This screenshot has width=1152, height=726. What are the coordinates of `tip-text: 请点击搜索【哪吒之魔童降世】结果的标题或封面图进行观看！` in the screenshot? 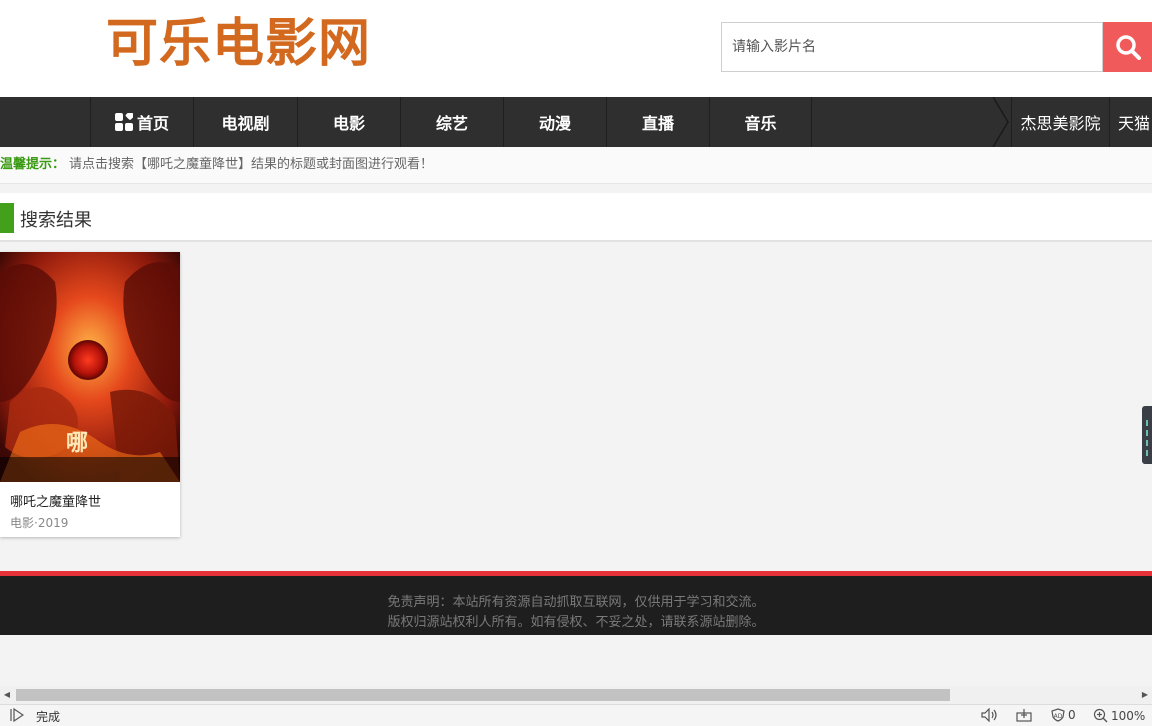 It's located at (251, 164).